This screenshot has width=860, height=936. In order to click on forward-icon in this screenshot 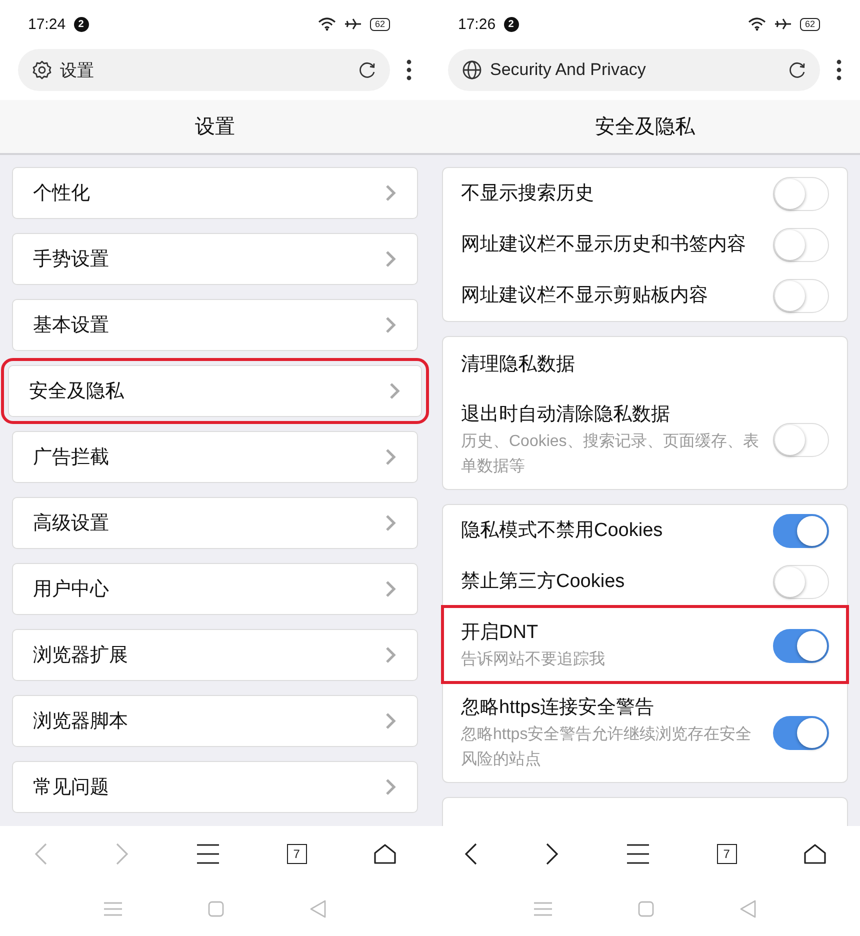, I will do `click(552, 854)`.